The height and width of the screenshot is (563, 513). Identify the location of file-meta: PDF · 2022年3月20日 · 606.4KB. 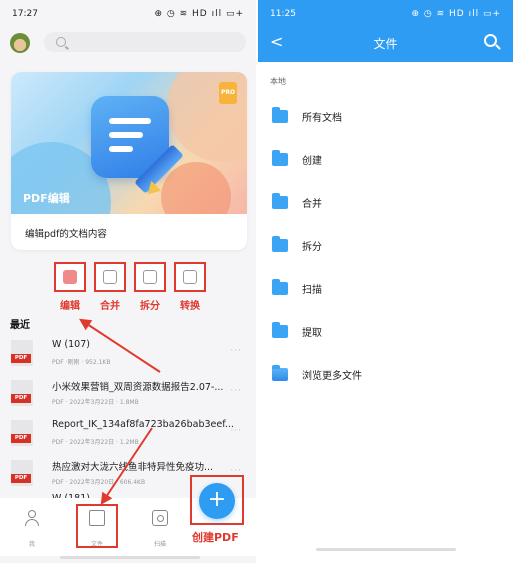
(99, 482).